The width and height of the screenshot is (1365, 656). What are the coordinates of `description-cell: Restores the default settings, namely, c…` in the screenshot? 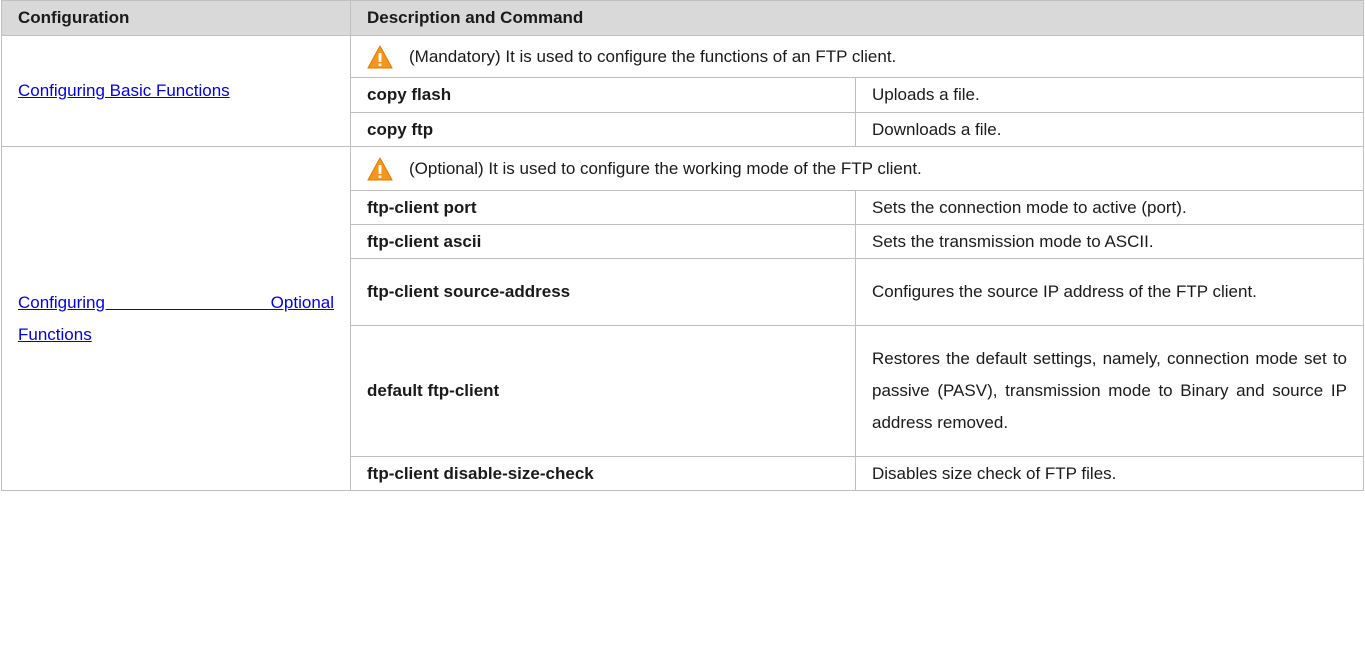 It's located at (1109, 391).